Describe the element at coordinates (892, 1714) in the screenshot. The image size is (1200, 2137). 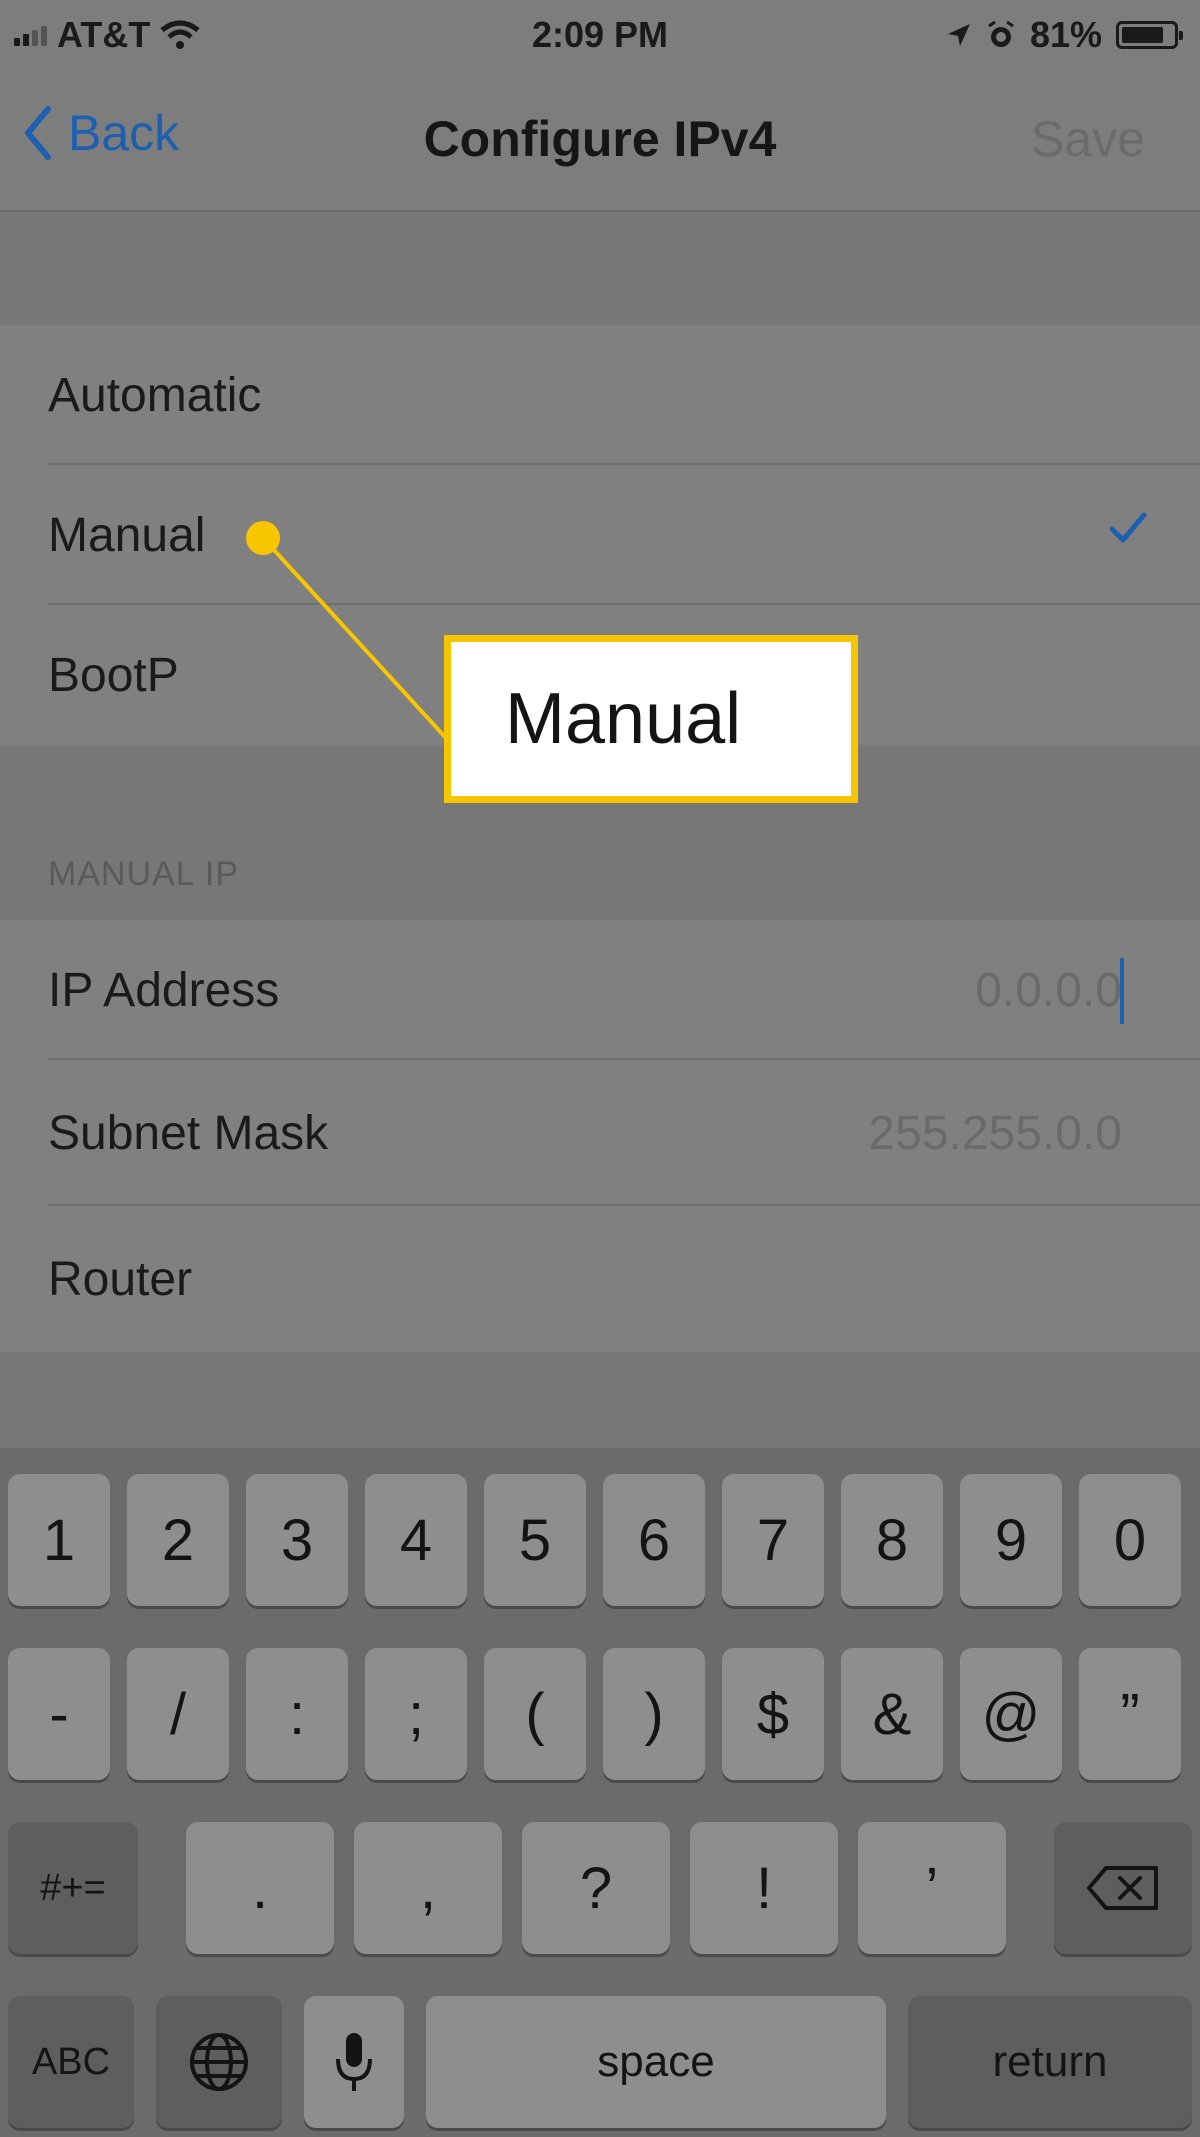
I see `key: &` at that location.